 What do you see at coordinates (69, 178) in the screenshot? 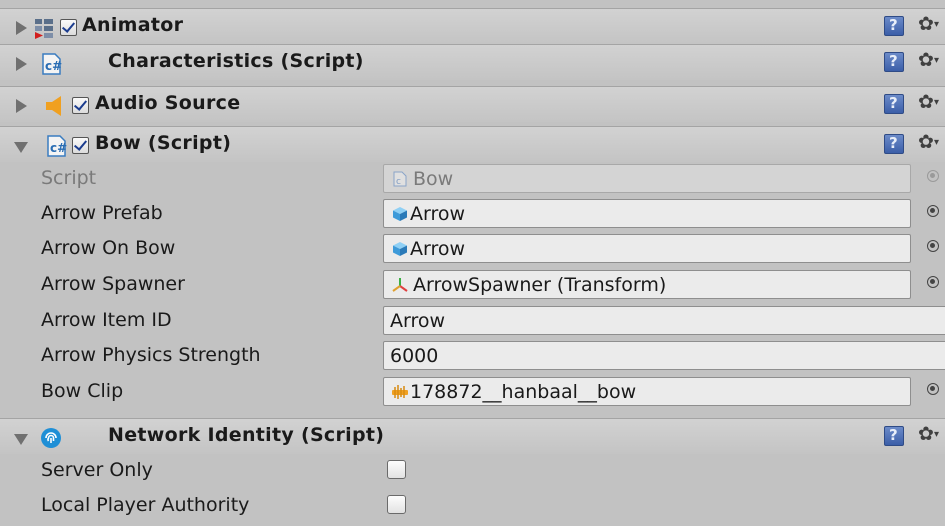
I see `property-label: Script` at bounding box center [69, 178].